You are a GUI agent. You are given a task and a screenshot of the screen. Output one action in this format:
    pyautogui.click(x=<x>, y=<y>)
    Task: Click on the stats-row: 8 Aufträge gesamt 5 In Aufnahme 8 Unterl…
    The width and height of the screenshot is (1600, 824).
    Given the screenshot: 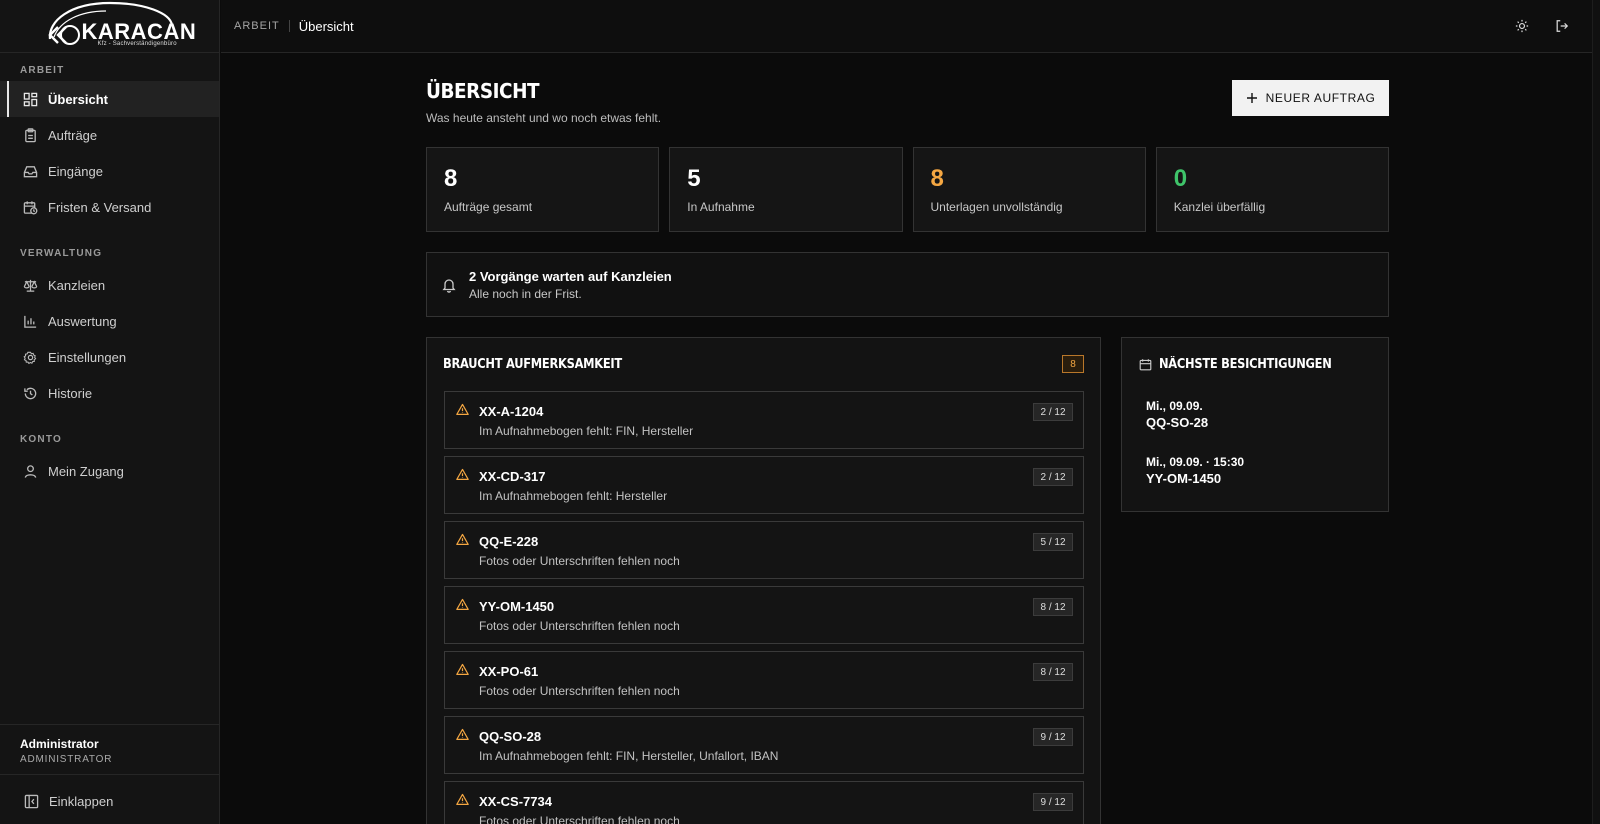 What is the action you would take?
    pyautogui.click(x=907, y=189)
    